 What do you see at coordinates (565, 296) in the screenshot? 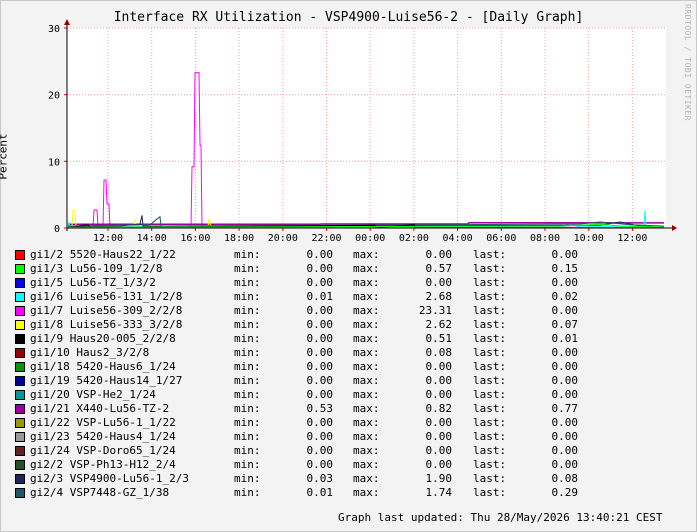
I see `legend-last-value: 0.02` at bounding box center [565, 296].